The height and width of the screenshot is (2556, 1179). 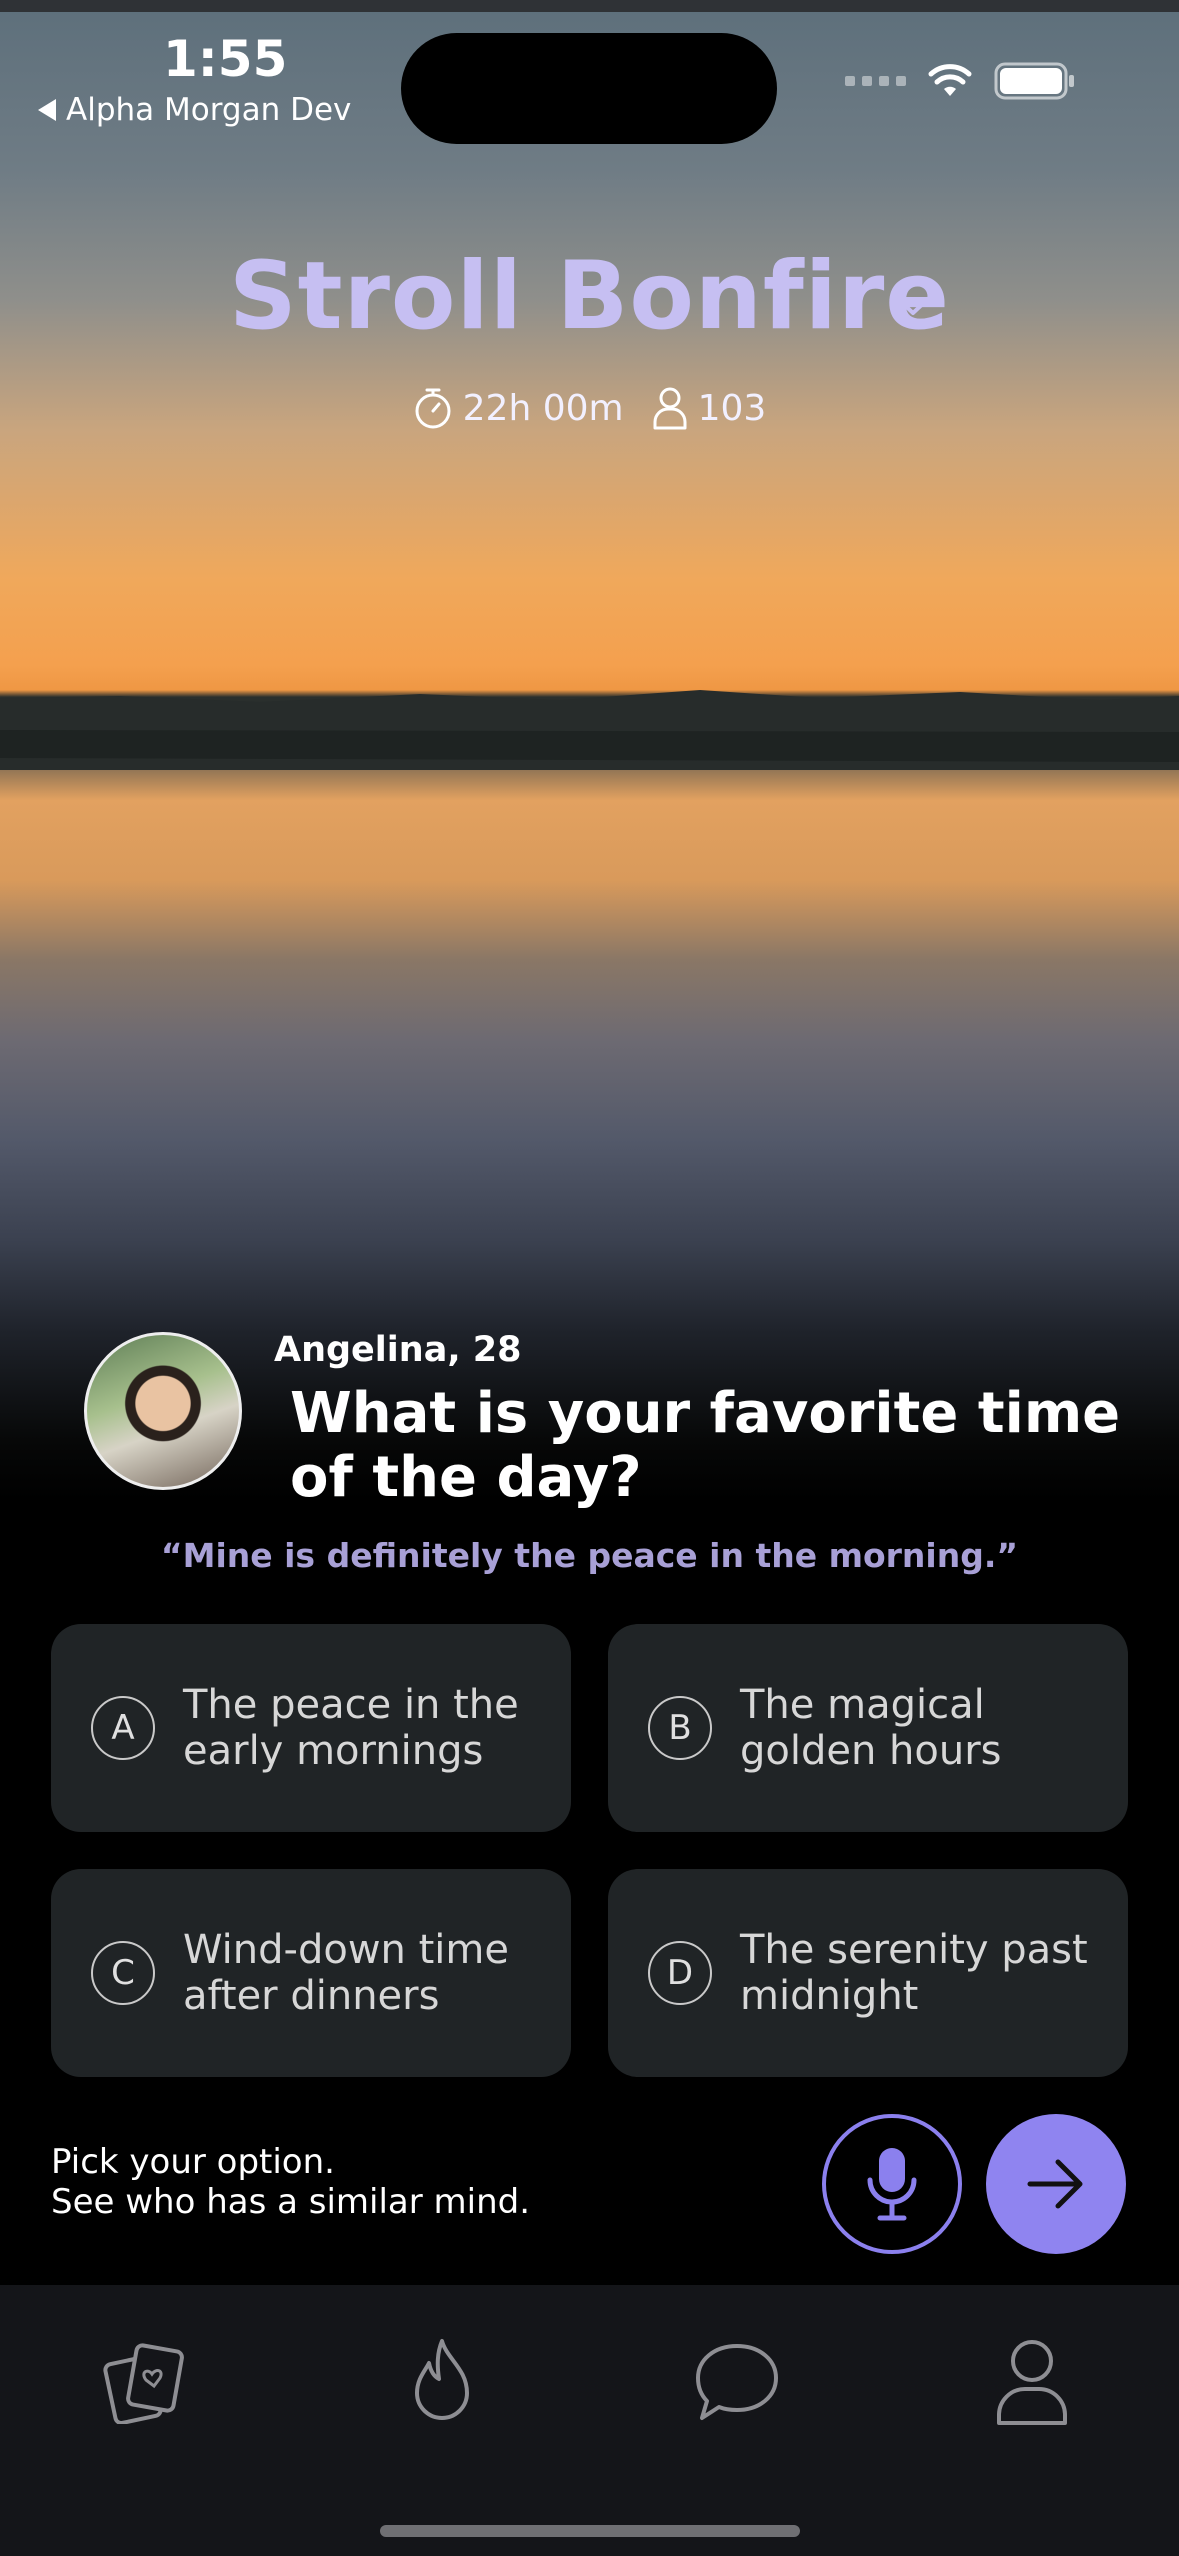 I want to click on participant-value: 103, so click(x=732, y=408).